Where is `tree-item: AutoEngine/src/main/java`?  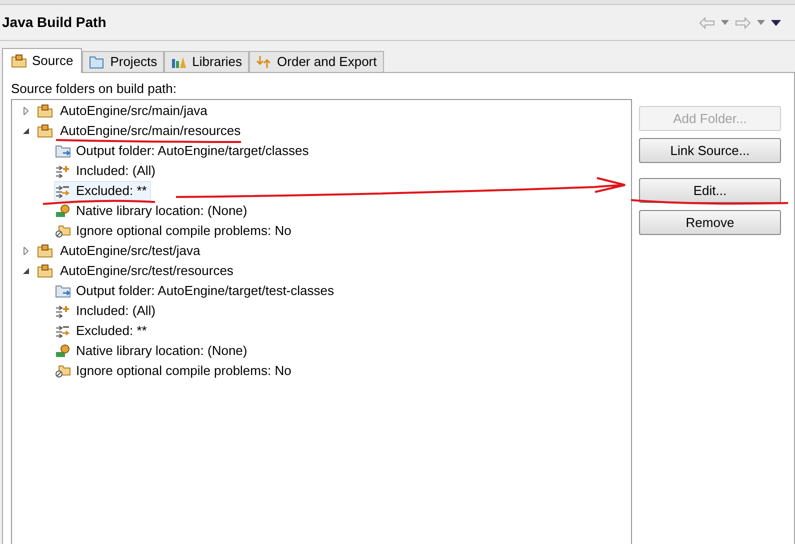
tree-item: AutoEngine/src/main/java is located at coordinates (134, 111).